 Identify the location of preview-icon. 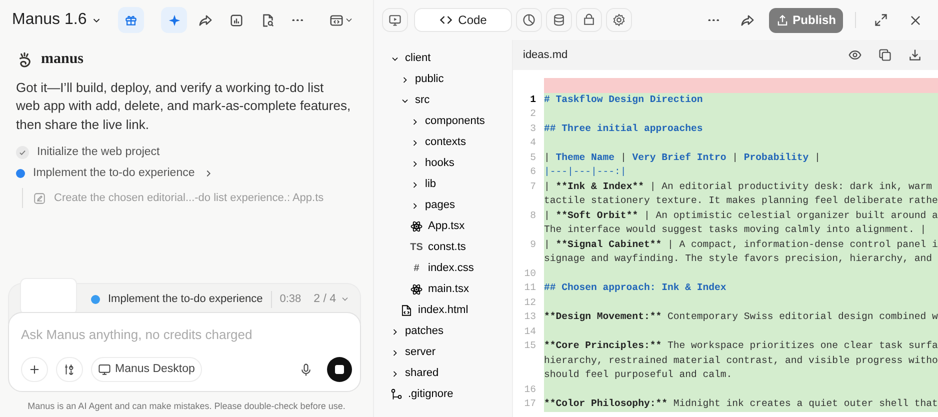
(395, 20).